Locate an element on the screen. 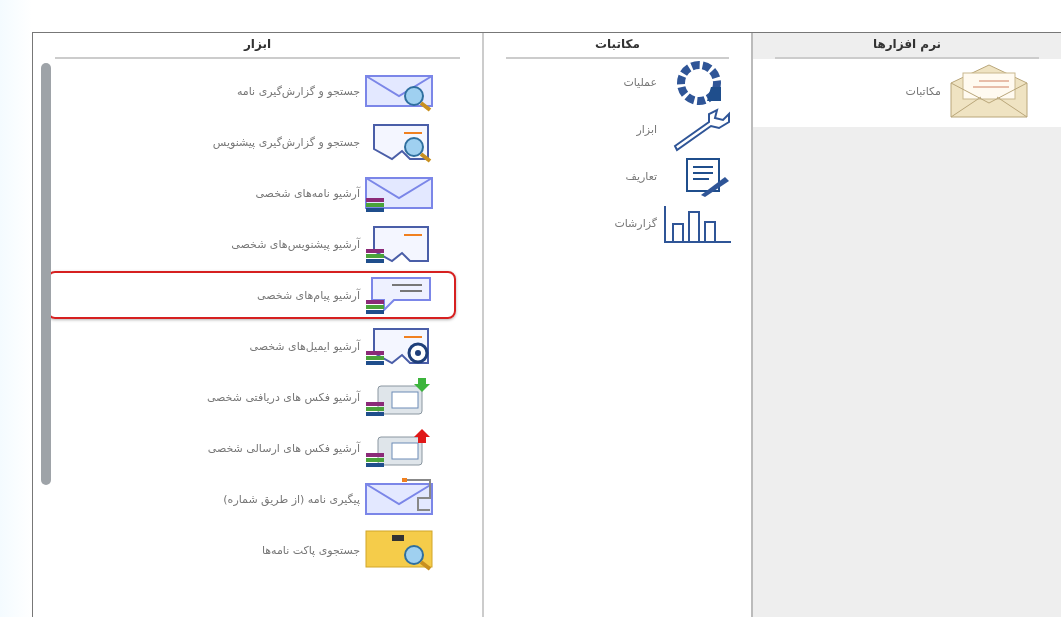 This screenshot has height=617, width=1061. column-title: مکاتبات is located at coordinates (617, 46).